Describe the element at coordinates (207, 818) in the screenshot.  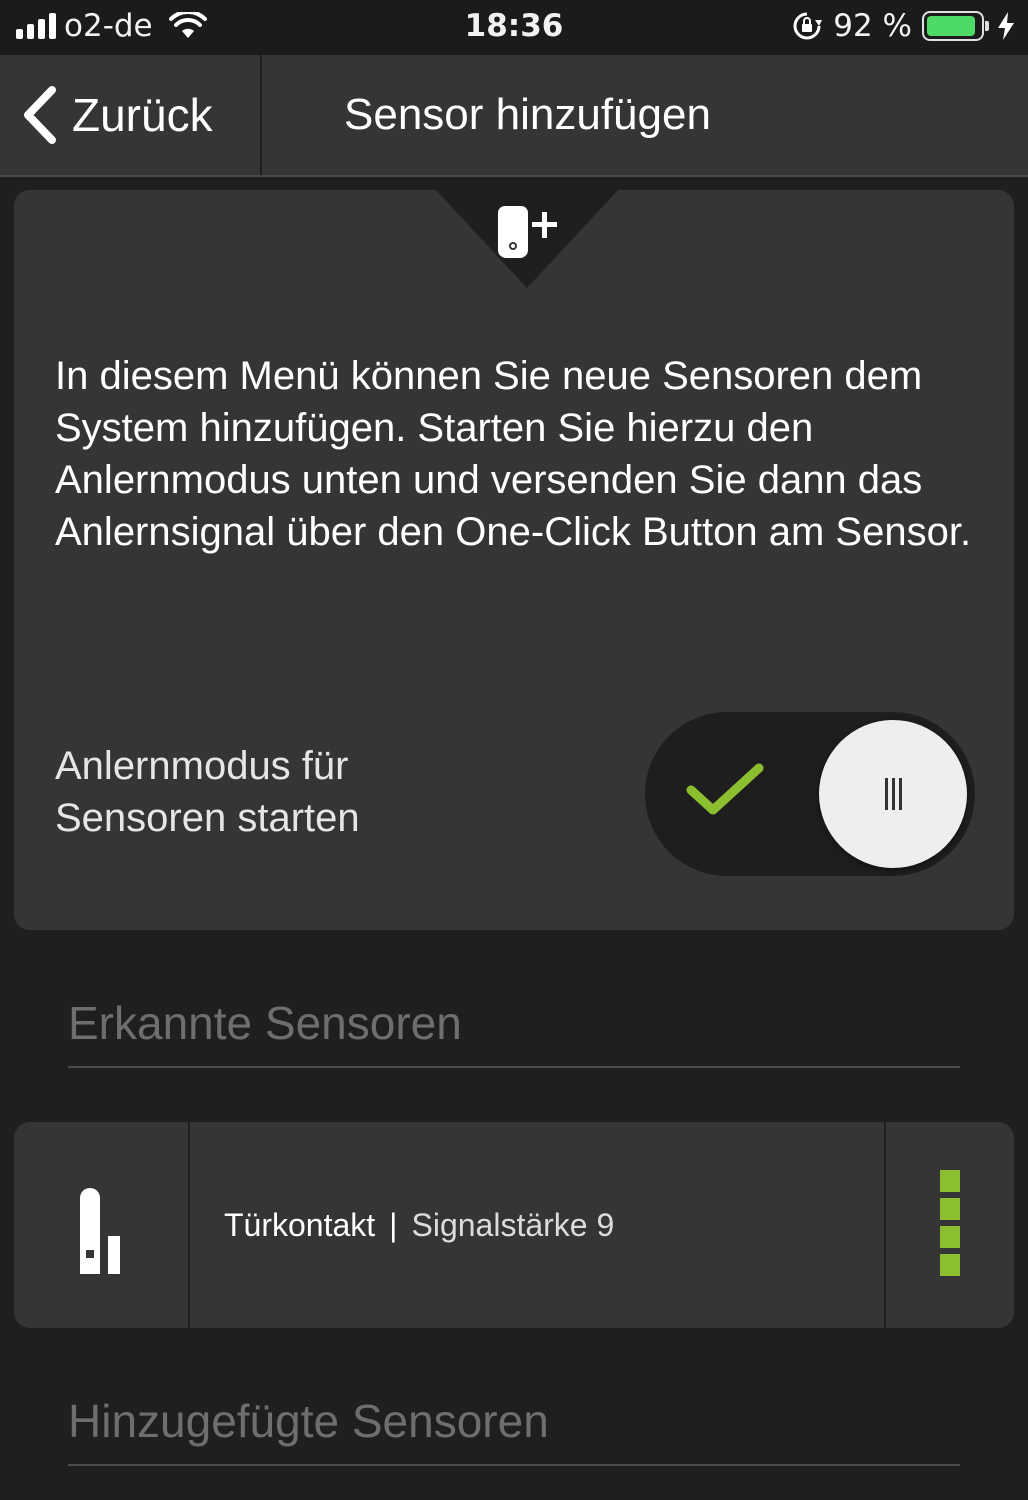
I see `toggle-label-line2: Sensoren starten` at that location.